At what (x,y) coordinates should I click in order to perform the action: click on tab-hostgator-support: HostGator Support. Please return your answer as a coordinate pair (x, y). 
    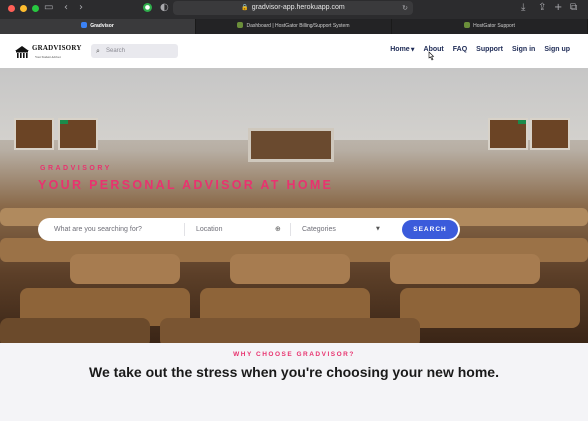
    Looking at the image, I should click on (490, 26).